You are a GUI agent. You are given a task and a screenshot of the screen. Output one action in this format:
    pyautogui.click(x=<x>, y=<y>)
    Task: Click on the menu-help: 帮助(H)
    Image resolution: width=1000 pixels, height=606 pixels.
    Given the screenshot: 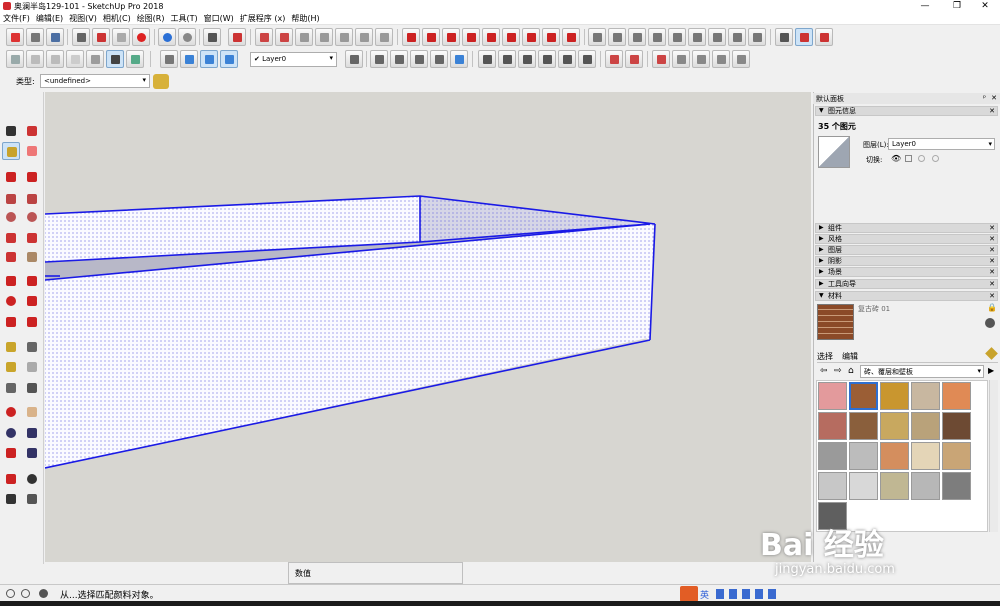 What is the action you would take?
    pyautogui.click(x=305, y=19)
    